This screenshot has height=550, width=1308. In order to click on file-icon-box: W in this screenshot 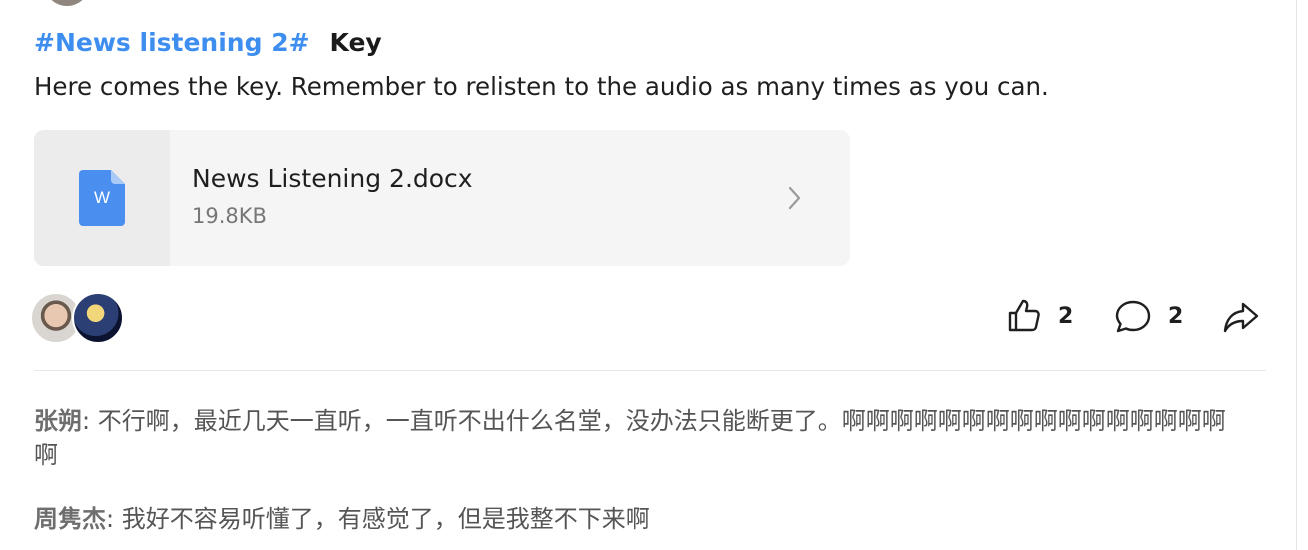, I will do `click(102, 198)`.